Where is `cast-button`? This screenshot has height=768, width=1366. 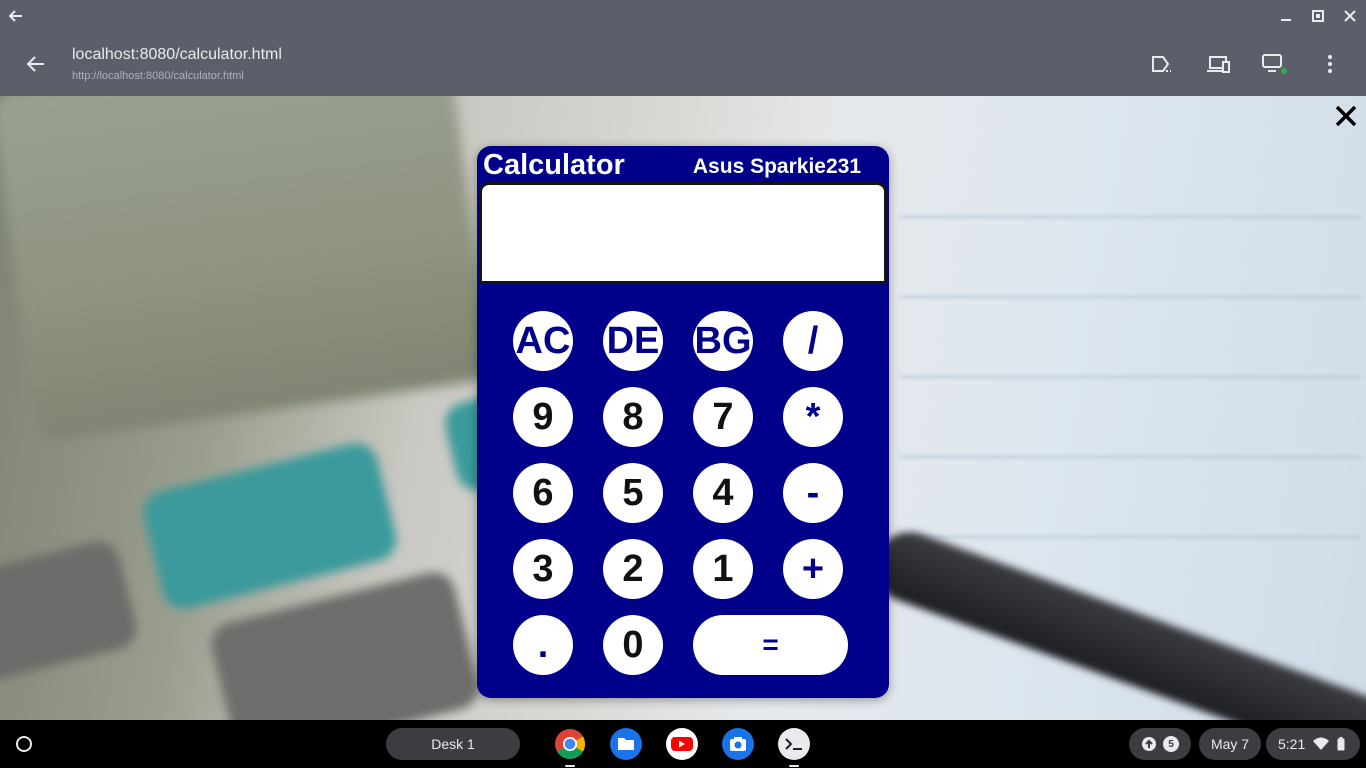 cast-button is located at coordinates (1274, 64).